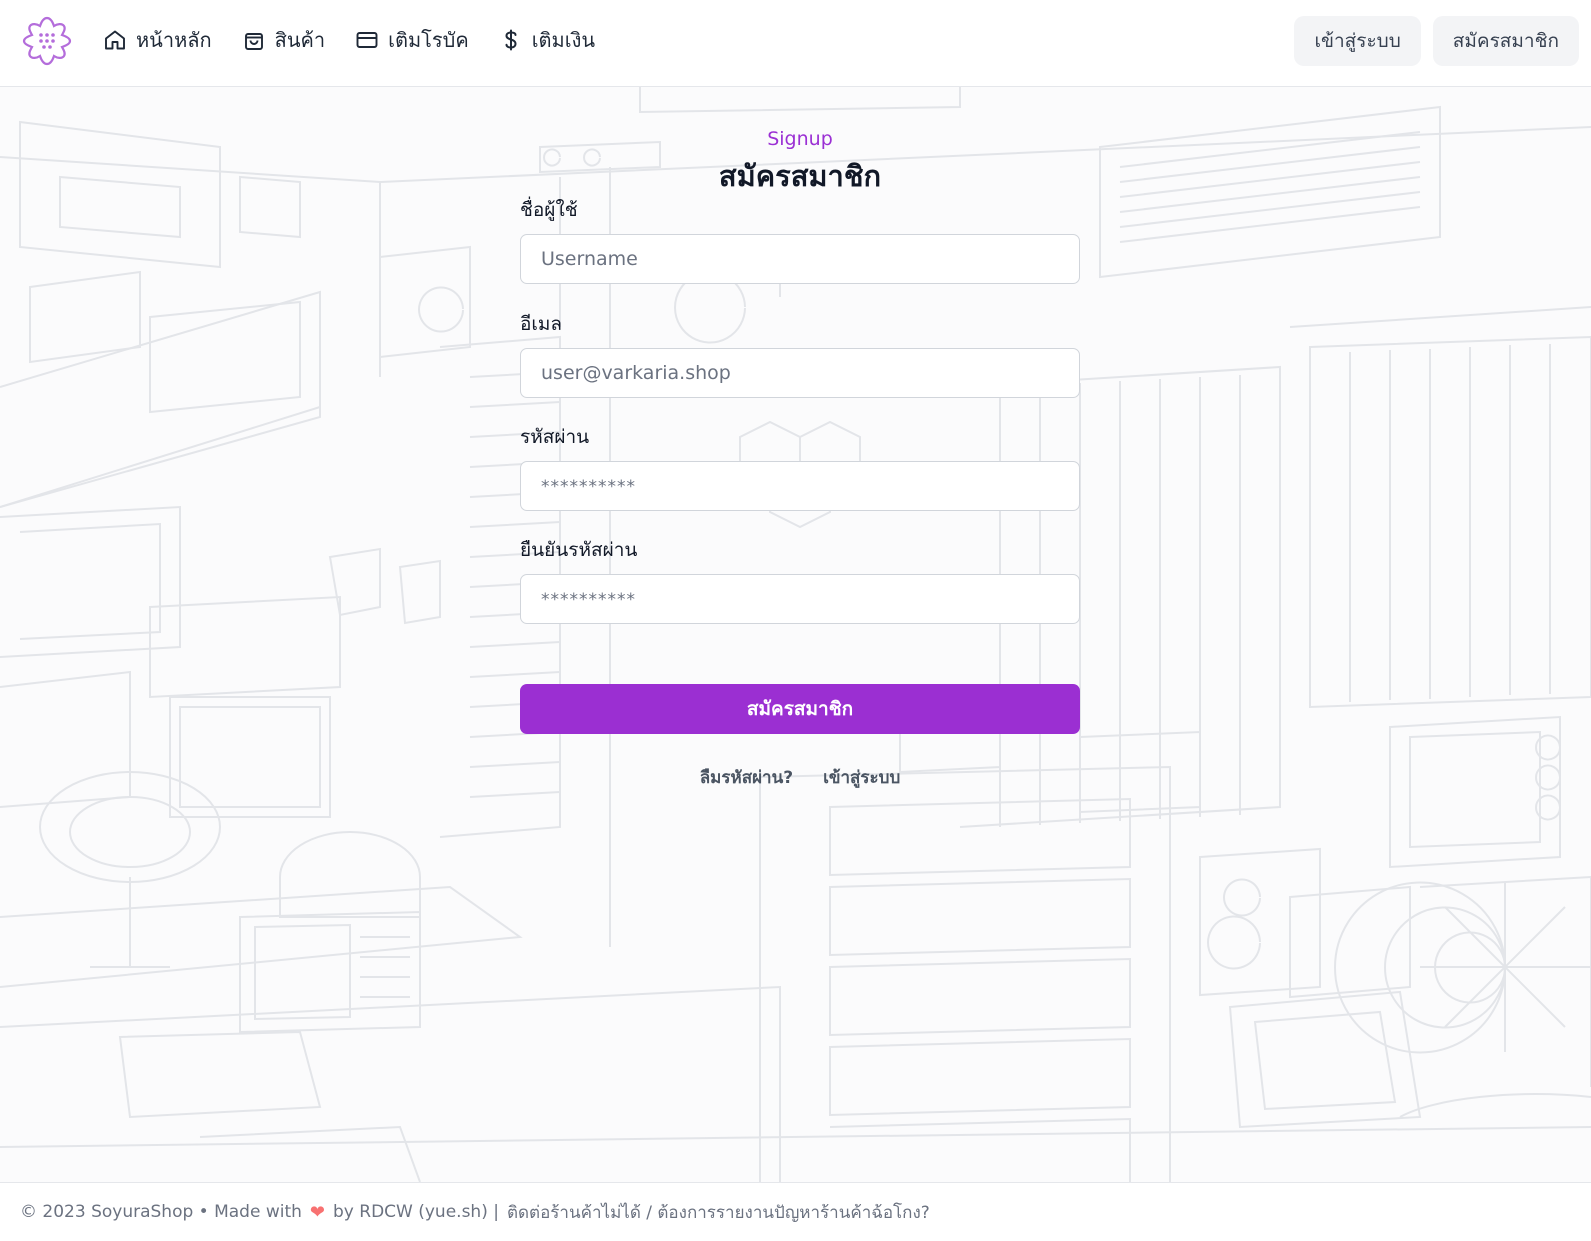 The width and height of the screenshot is (1591, 1241). What do you see at coordinates (555, 437) in the screenshot?
I see `password-label: รหัสผ่าน` at bounding box center [555, 437].